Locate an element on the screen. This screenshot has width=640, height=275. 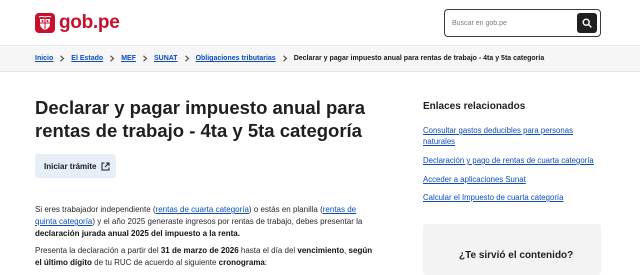
gobpe-logo: gob.pe is located at coordinates (77, 23).